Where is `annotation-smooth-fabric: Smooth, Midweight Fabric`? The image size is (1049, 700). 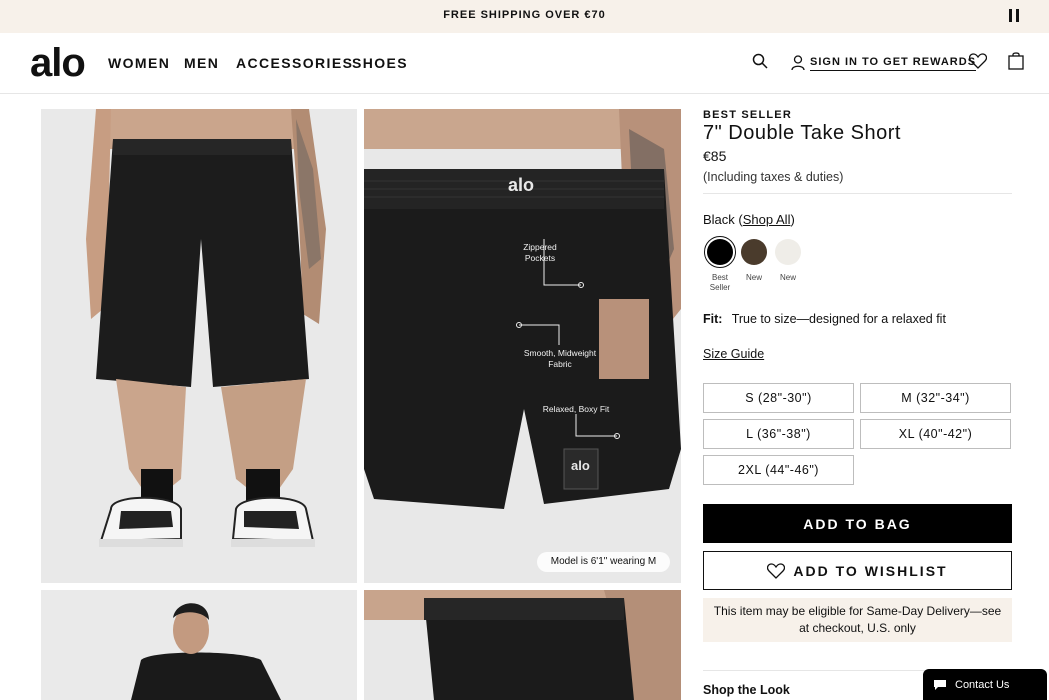 annotation-smooth-fabric: Smooth, Midweight Fabric is located at coordinates (560, 358).